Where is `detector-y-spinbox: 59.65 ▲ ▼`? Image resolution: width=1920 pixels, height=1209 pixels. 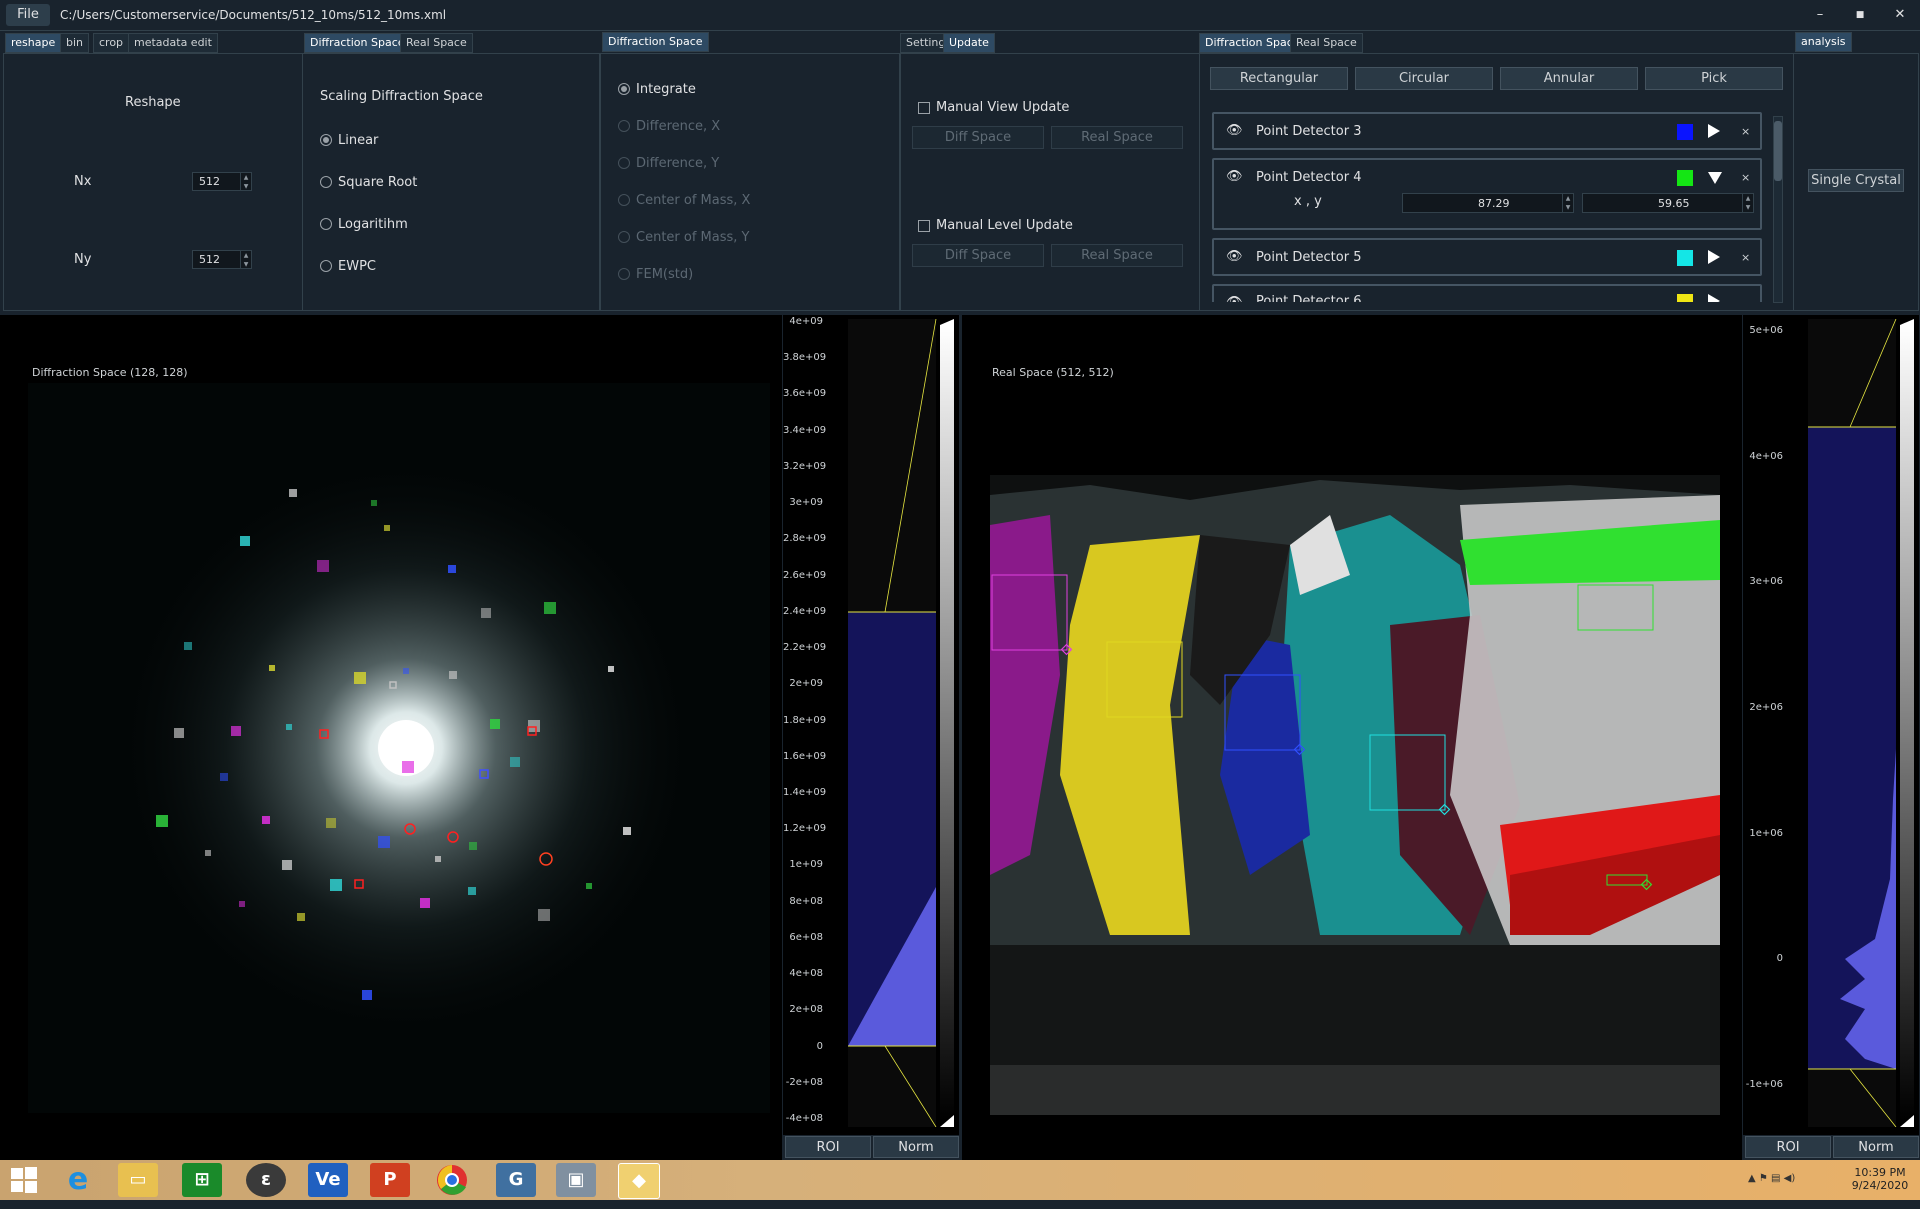 detector-y-spinbox: 59.65 ▲ ▼ is located at coordinates (1668, 203).